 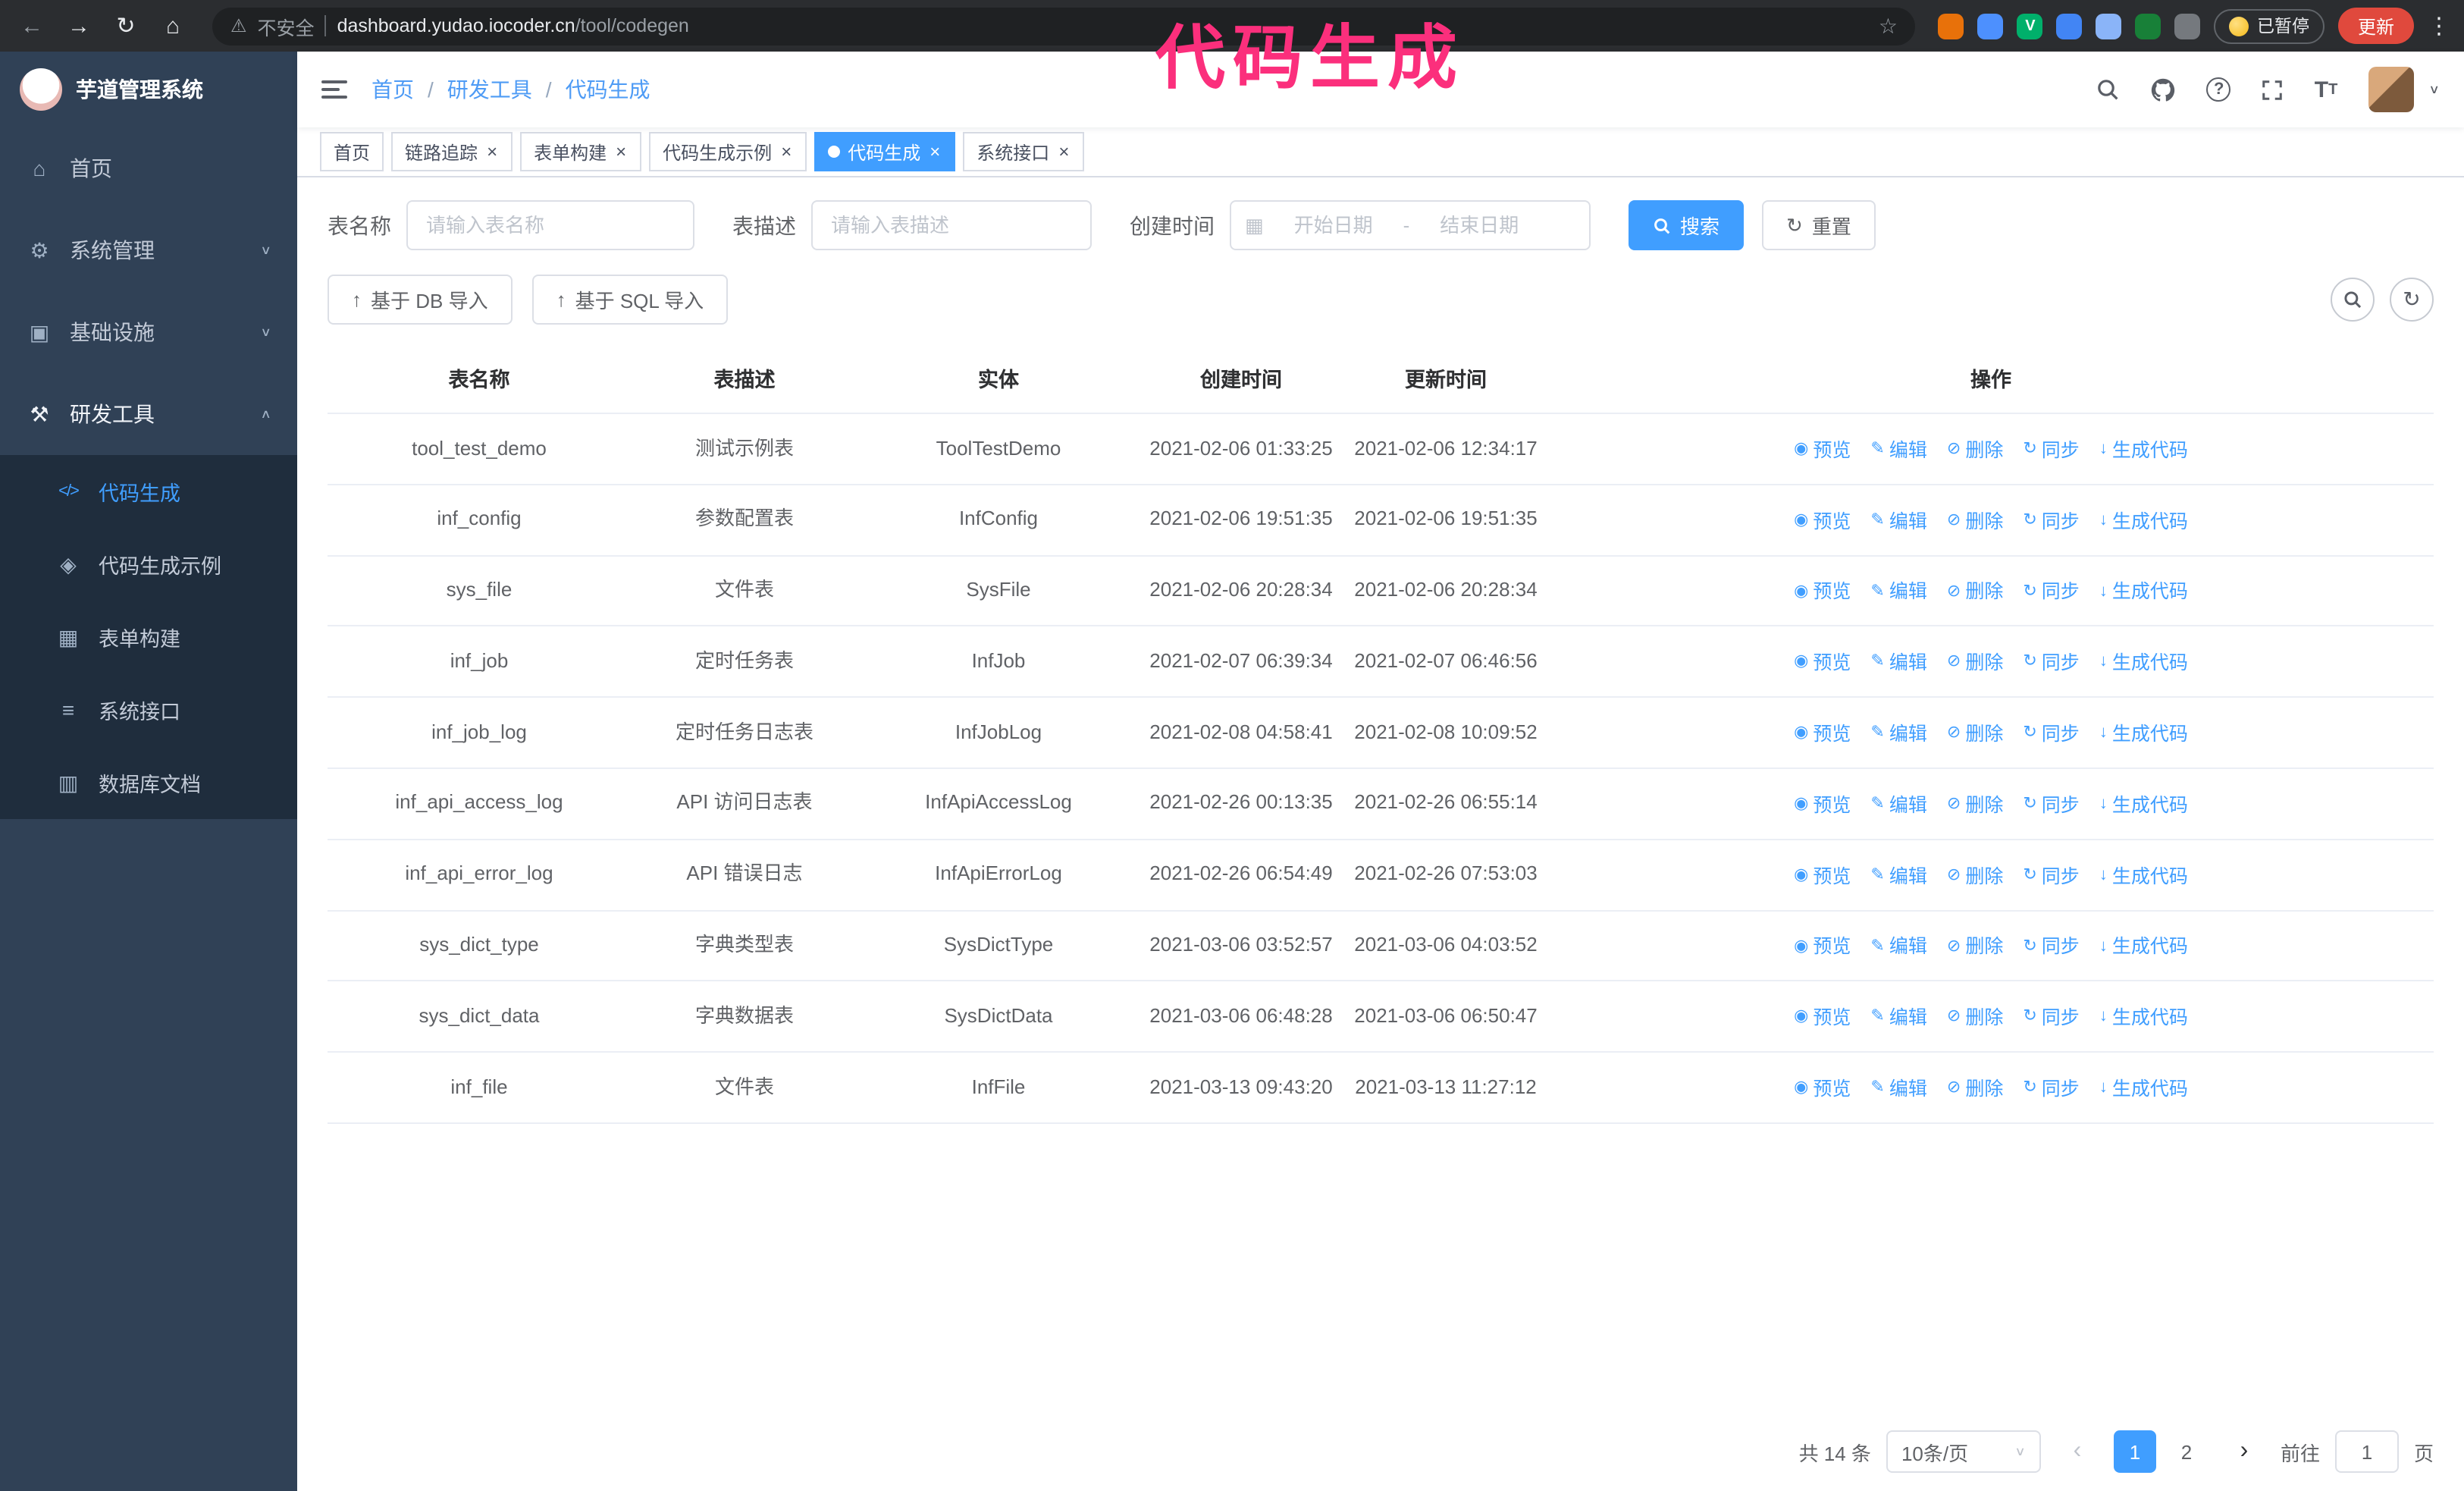 What do you see at coordinates (452, 151) in the screenshot?
I see `tab-tracing: 链路追踪 ×` at bounding box center [452, 151].